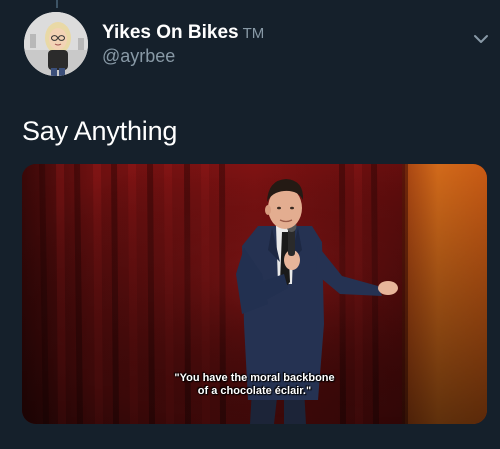 The width and height of the screenshot is (500, 449). Describe the element at coordinates (100, 131) in the screenshot. I see `tweet-text: Say Anything` at that location.